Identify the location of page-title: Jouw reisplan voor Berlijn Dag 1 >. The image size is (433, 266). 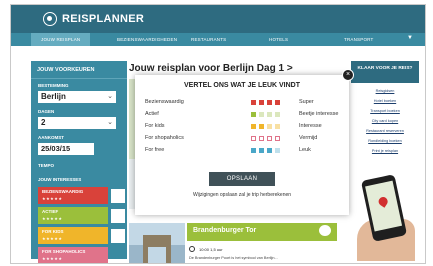
(211, 68).